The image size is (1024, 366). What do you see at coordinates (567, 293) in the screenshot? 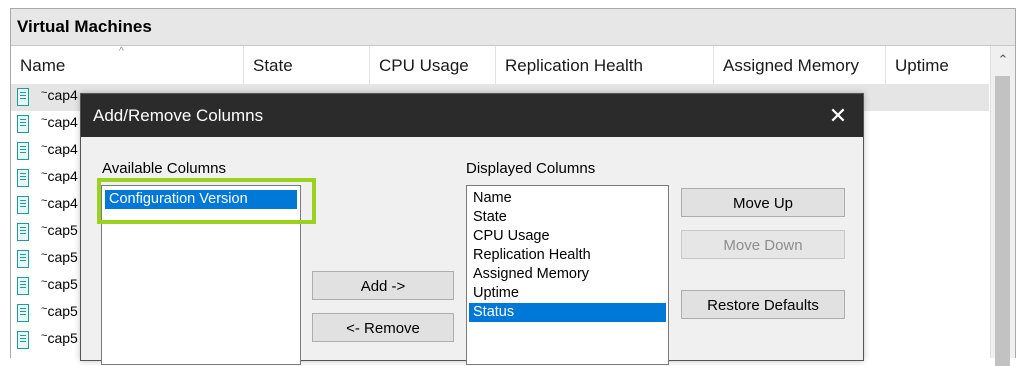
I see `list-item-uptime: Uptime` at bounding box center [567, 293].